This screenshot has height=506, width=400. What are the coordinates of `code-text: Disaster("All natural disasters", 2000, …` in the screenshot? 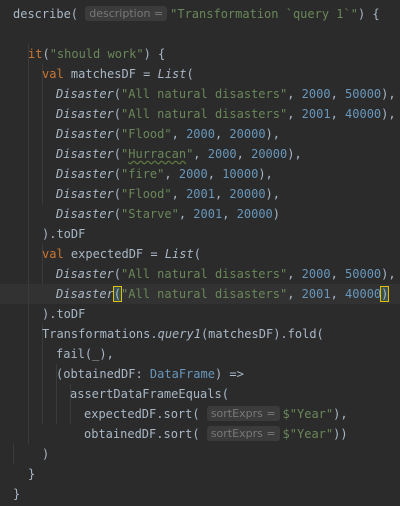 It's located at (226, 94).